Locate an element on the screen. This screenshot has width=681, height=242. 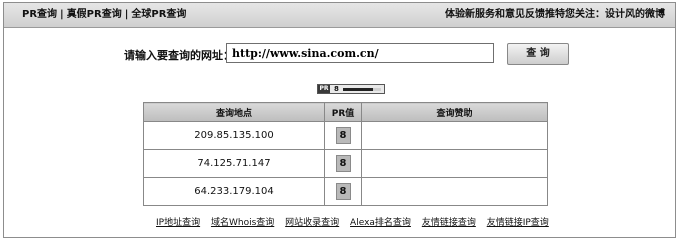
table-row: 209.85.135.100 8 is located at coordinates (345, 135).